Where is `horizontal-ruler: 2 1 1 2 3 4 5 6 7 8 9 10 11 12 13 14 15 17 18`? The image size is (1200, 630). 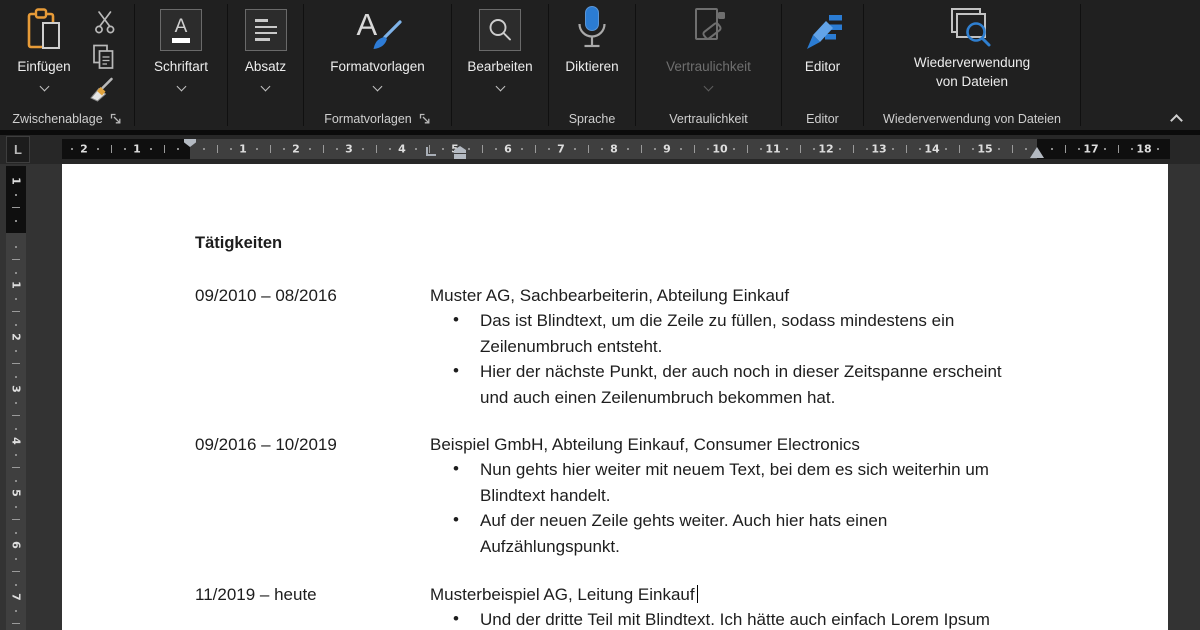 horizontal-ruler: 2 1 1 2 3 4 5 6 7 8 9 10 11 12 13 14 15 17 18 is located at coordinates (616, 149).